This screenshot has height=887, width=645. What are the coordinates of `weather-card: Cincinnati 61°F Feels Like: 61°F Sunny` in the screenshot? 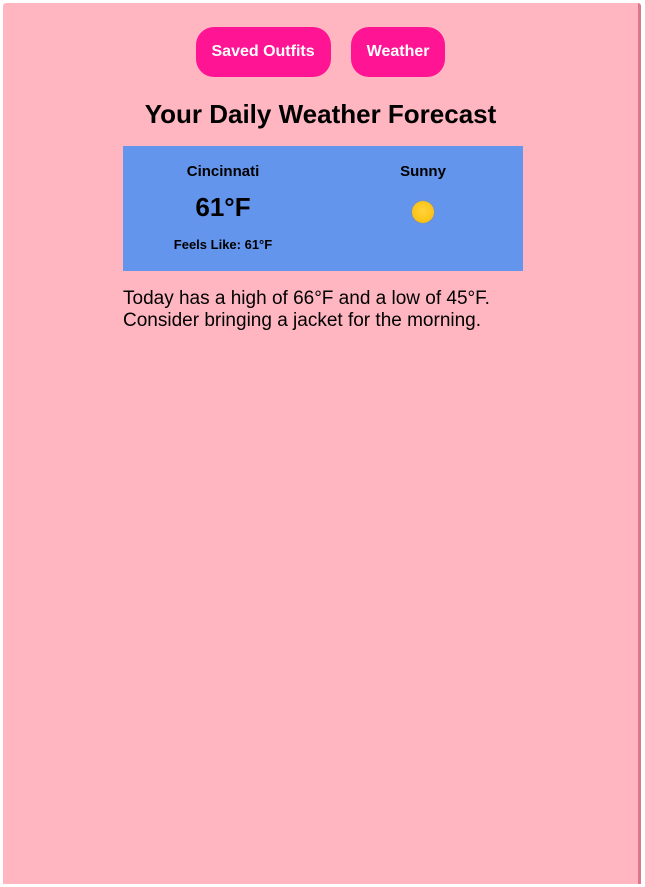 It's located at (323, 208).